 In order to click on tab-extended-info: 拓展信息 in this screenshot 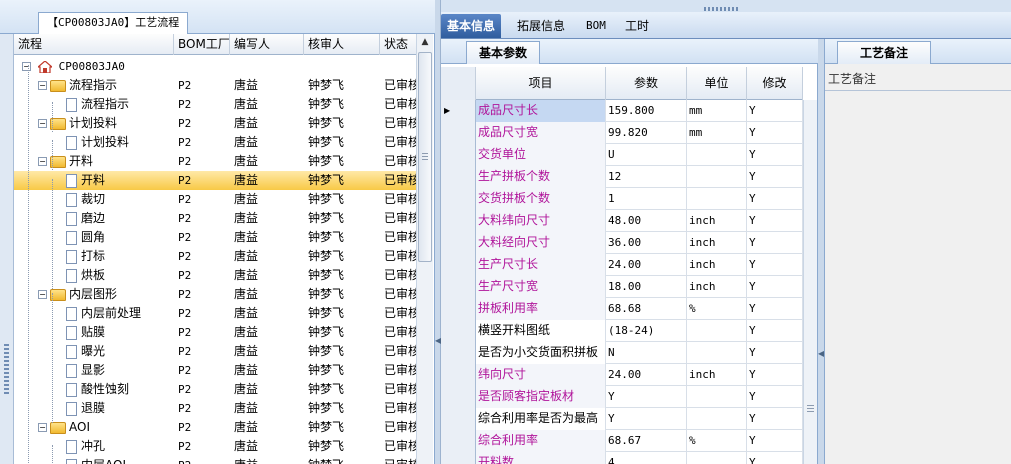, I will do `click(541, 26)`.